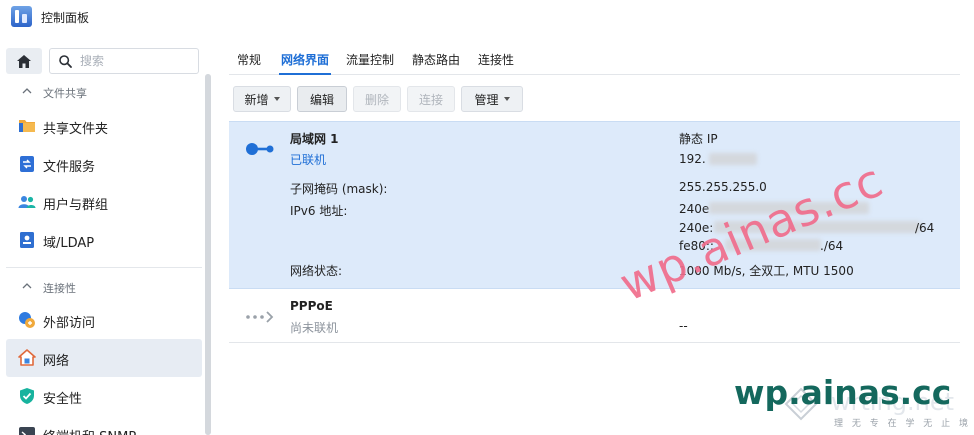  Describe the element at coordinates (305, 59) in the screenshot. I see `tab-network-interface: 网络界面` at that location.